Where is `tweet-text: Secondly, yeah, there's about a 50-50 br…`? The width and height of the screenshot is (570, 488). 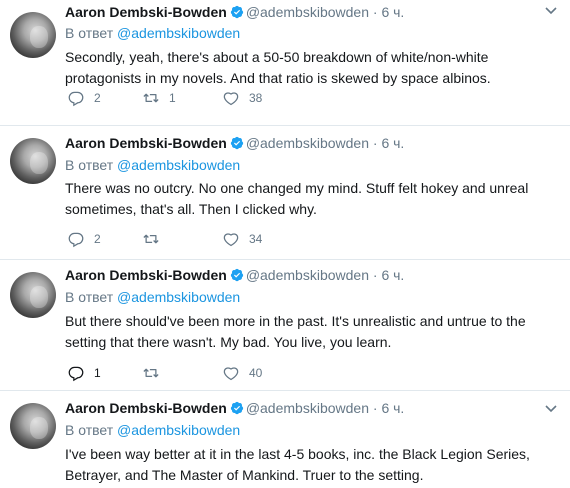
tweet-text: Secondly, yeah, there's about a 50-50 br… is located at coordinates (278, 67).